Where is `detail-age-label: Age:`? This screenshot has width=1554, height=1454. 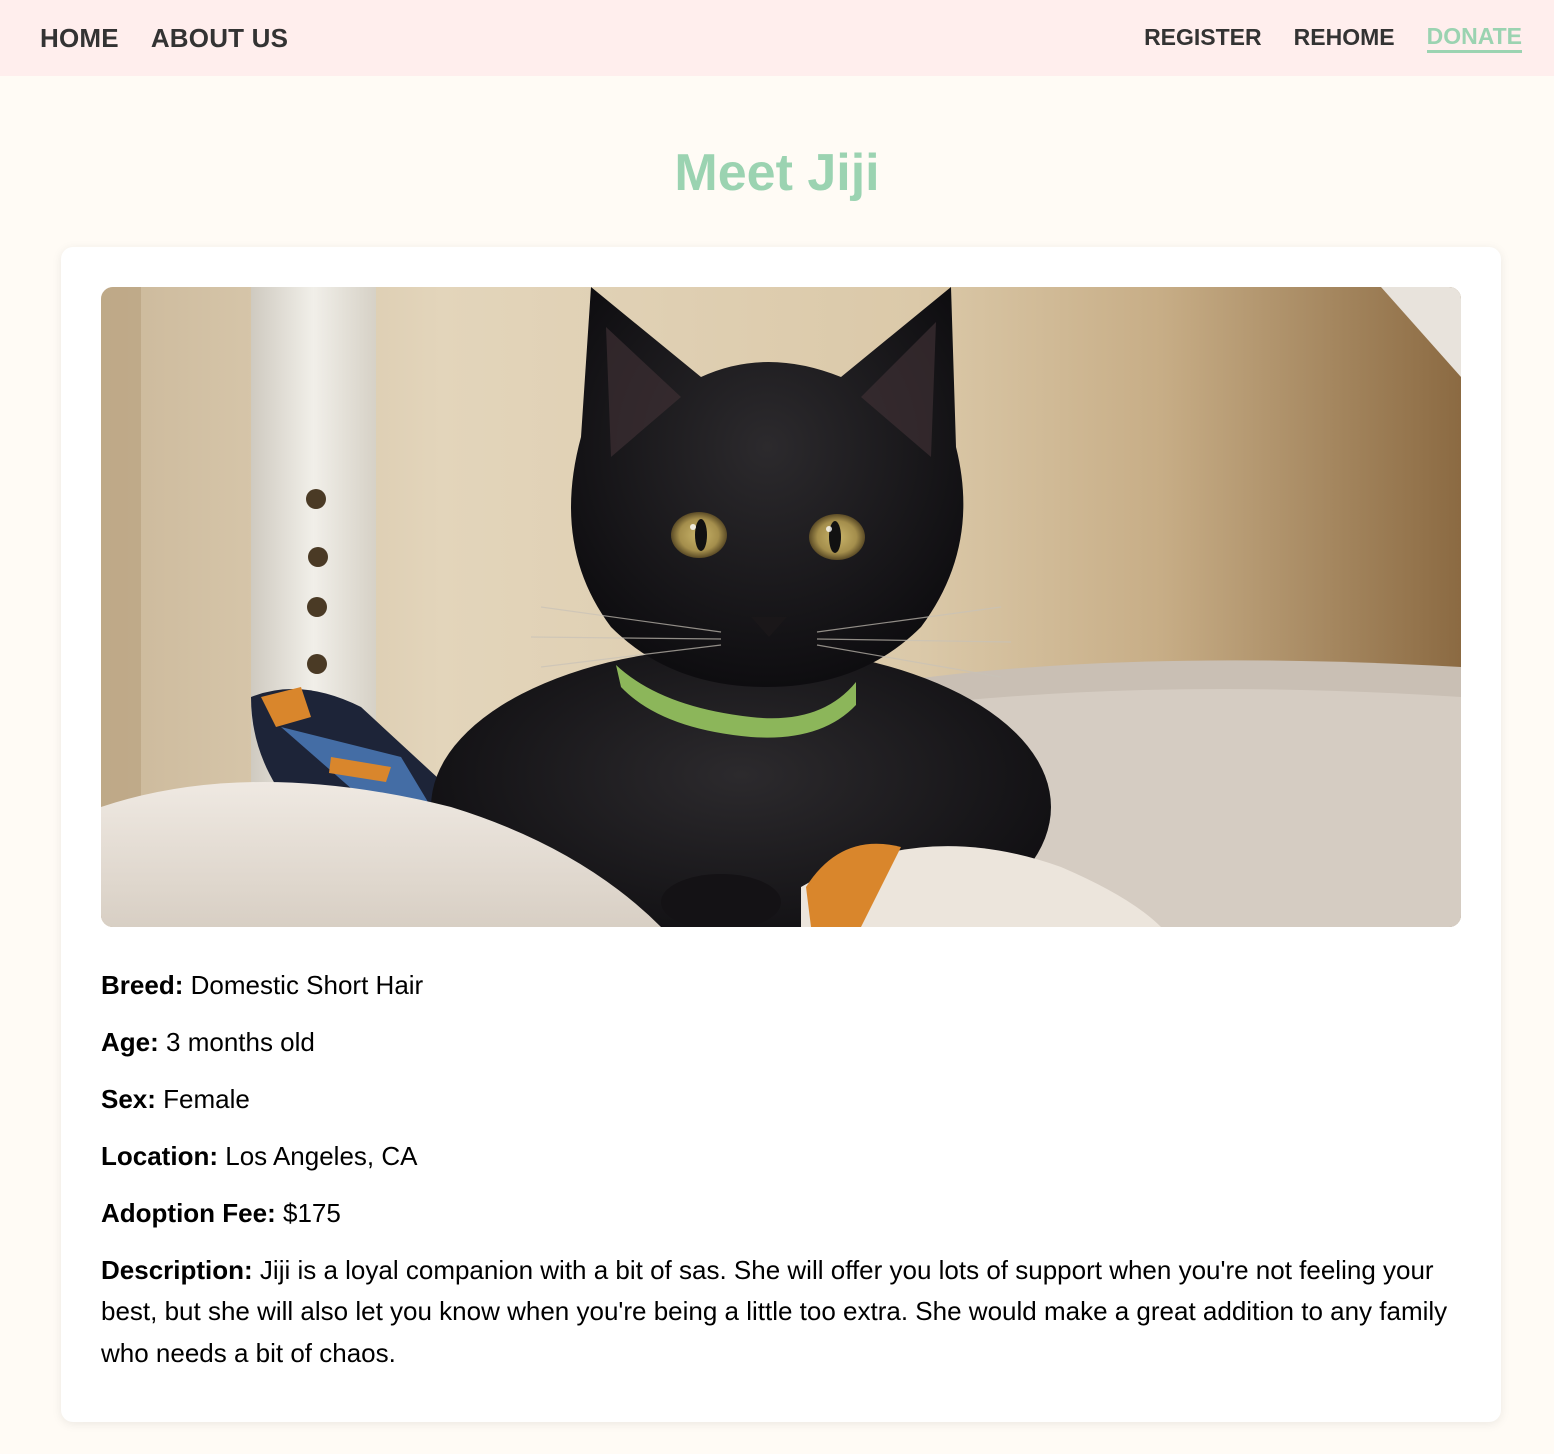 detail-age-label: Age: is located at coordinates (130, 1042).